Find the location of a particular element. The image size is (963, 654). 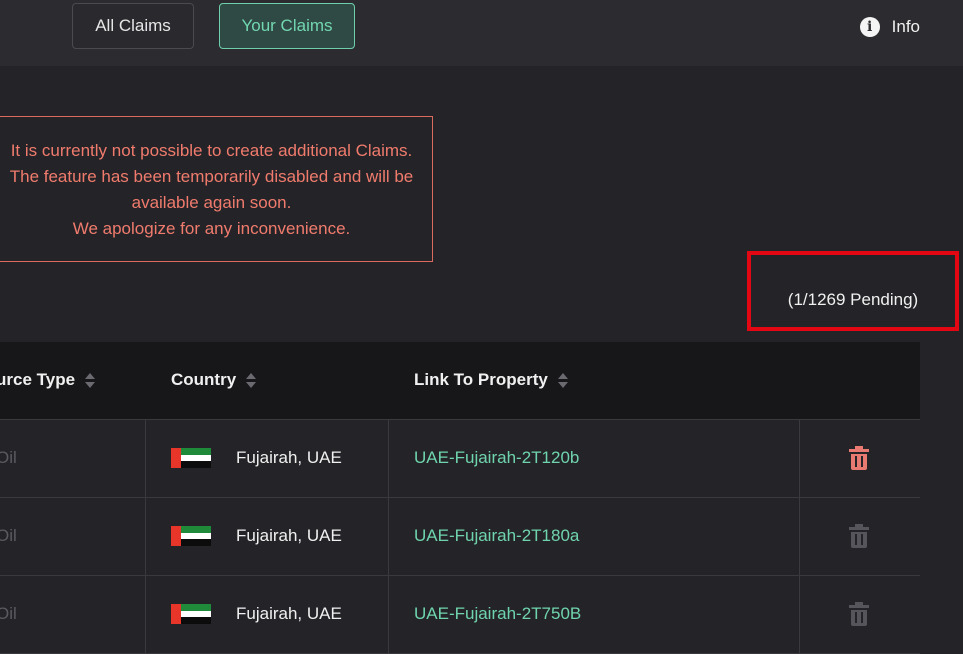

top-bar: All Claims Your Claims i Info is located at coordinates (481, 33).